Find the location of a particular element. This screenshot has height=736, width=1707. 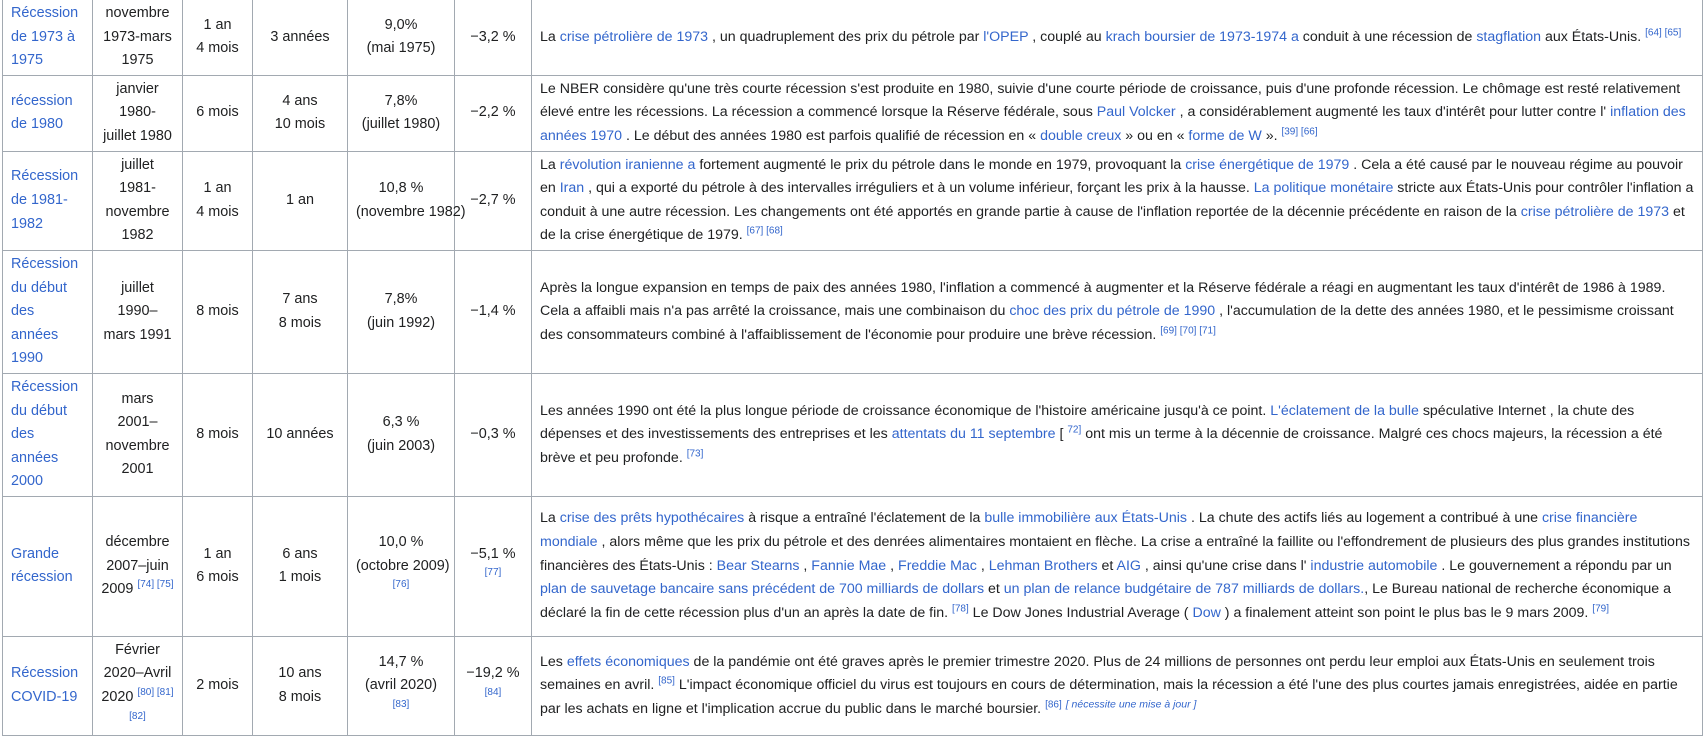

time-since-previous-cell: 10 années is located at coordinates (300, 434).